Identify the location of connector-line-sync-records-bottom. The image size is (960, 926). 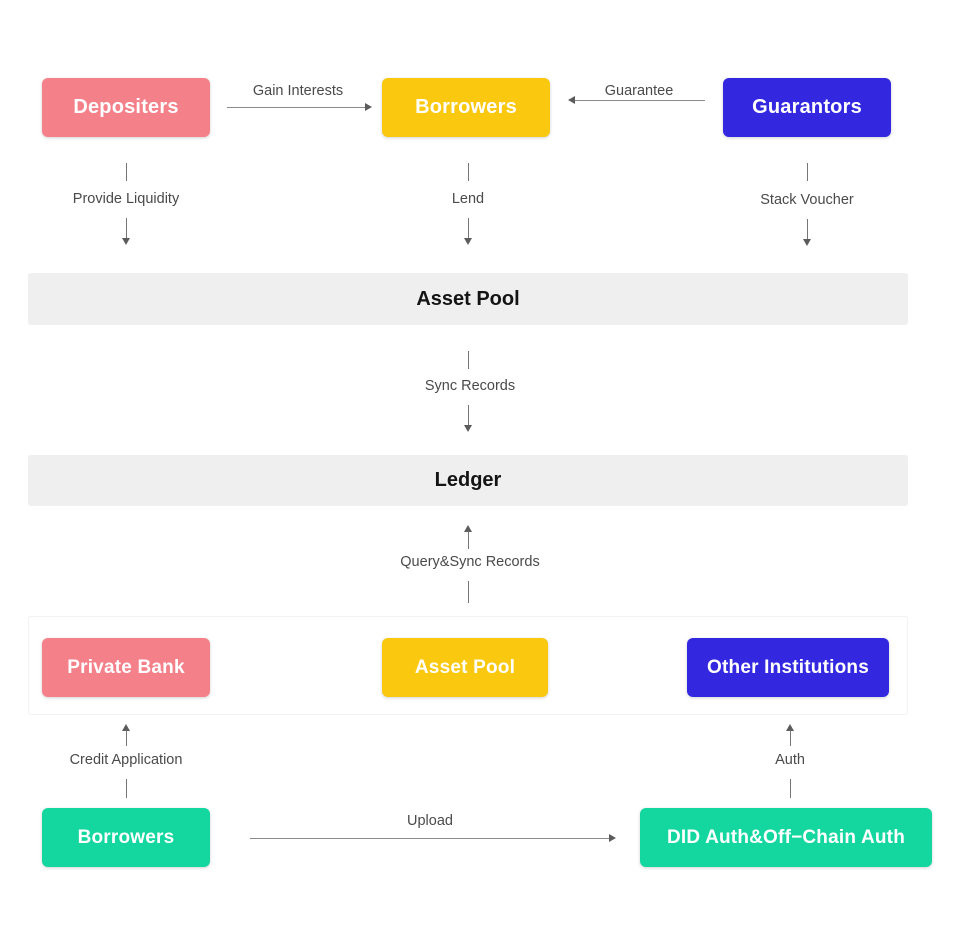
(468, 416).